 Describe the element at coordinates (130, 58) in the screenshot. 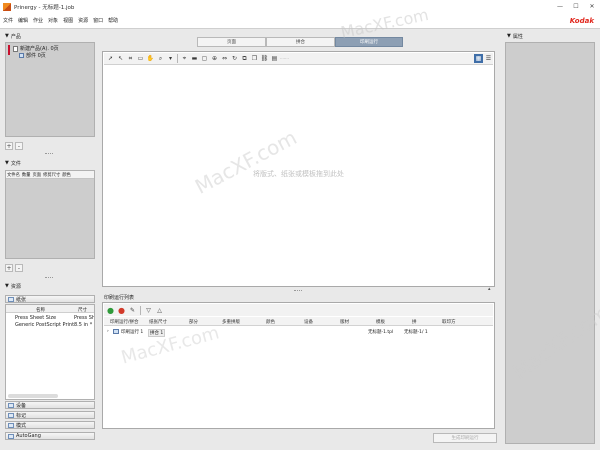

I see `crop-icon: ⌗` at that location.